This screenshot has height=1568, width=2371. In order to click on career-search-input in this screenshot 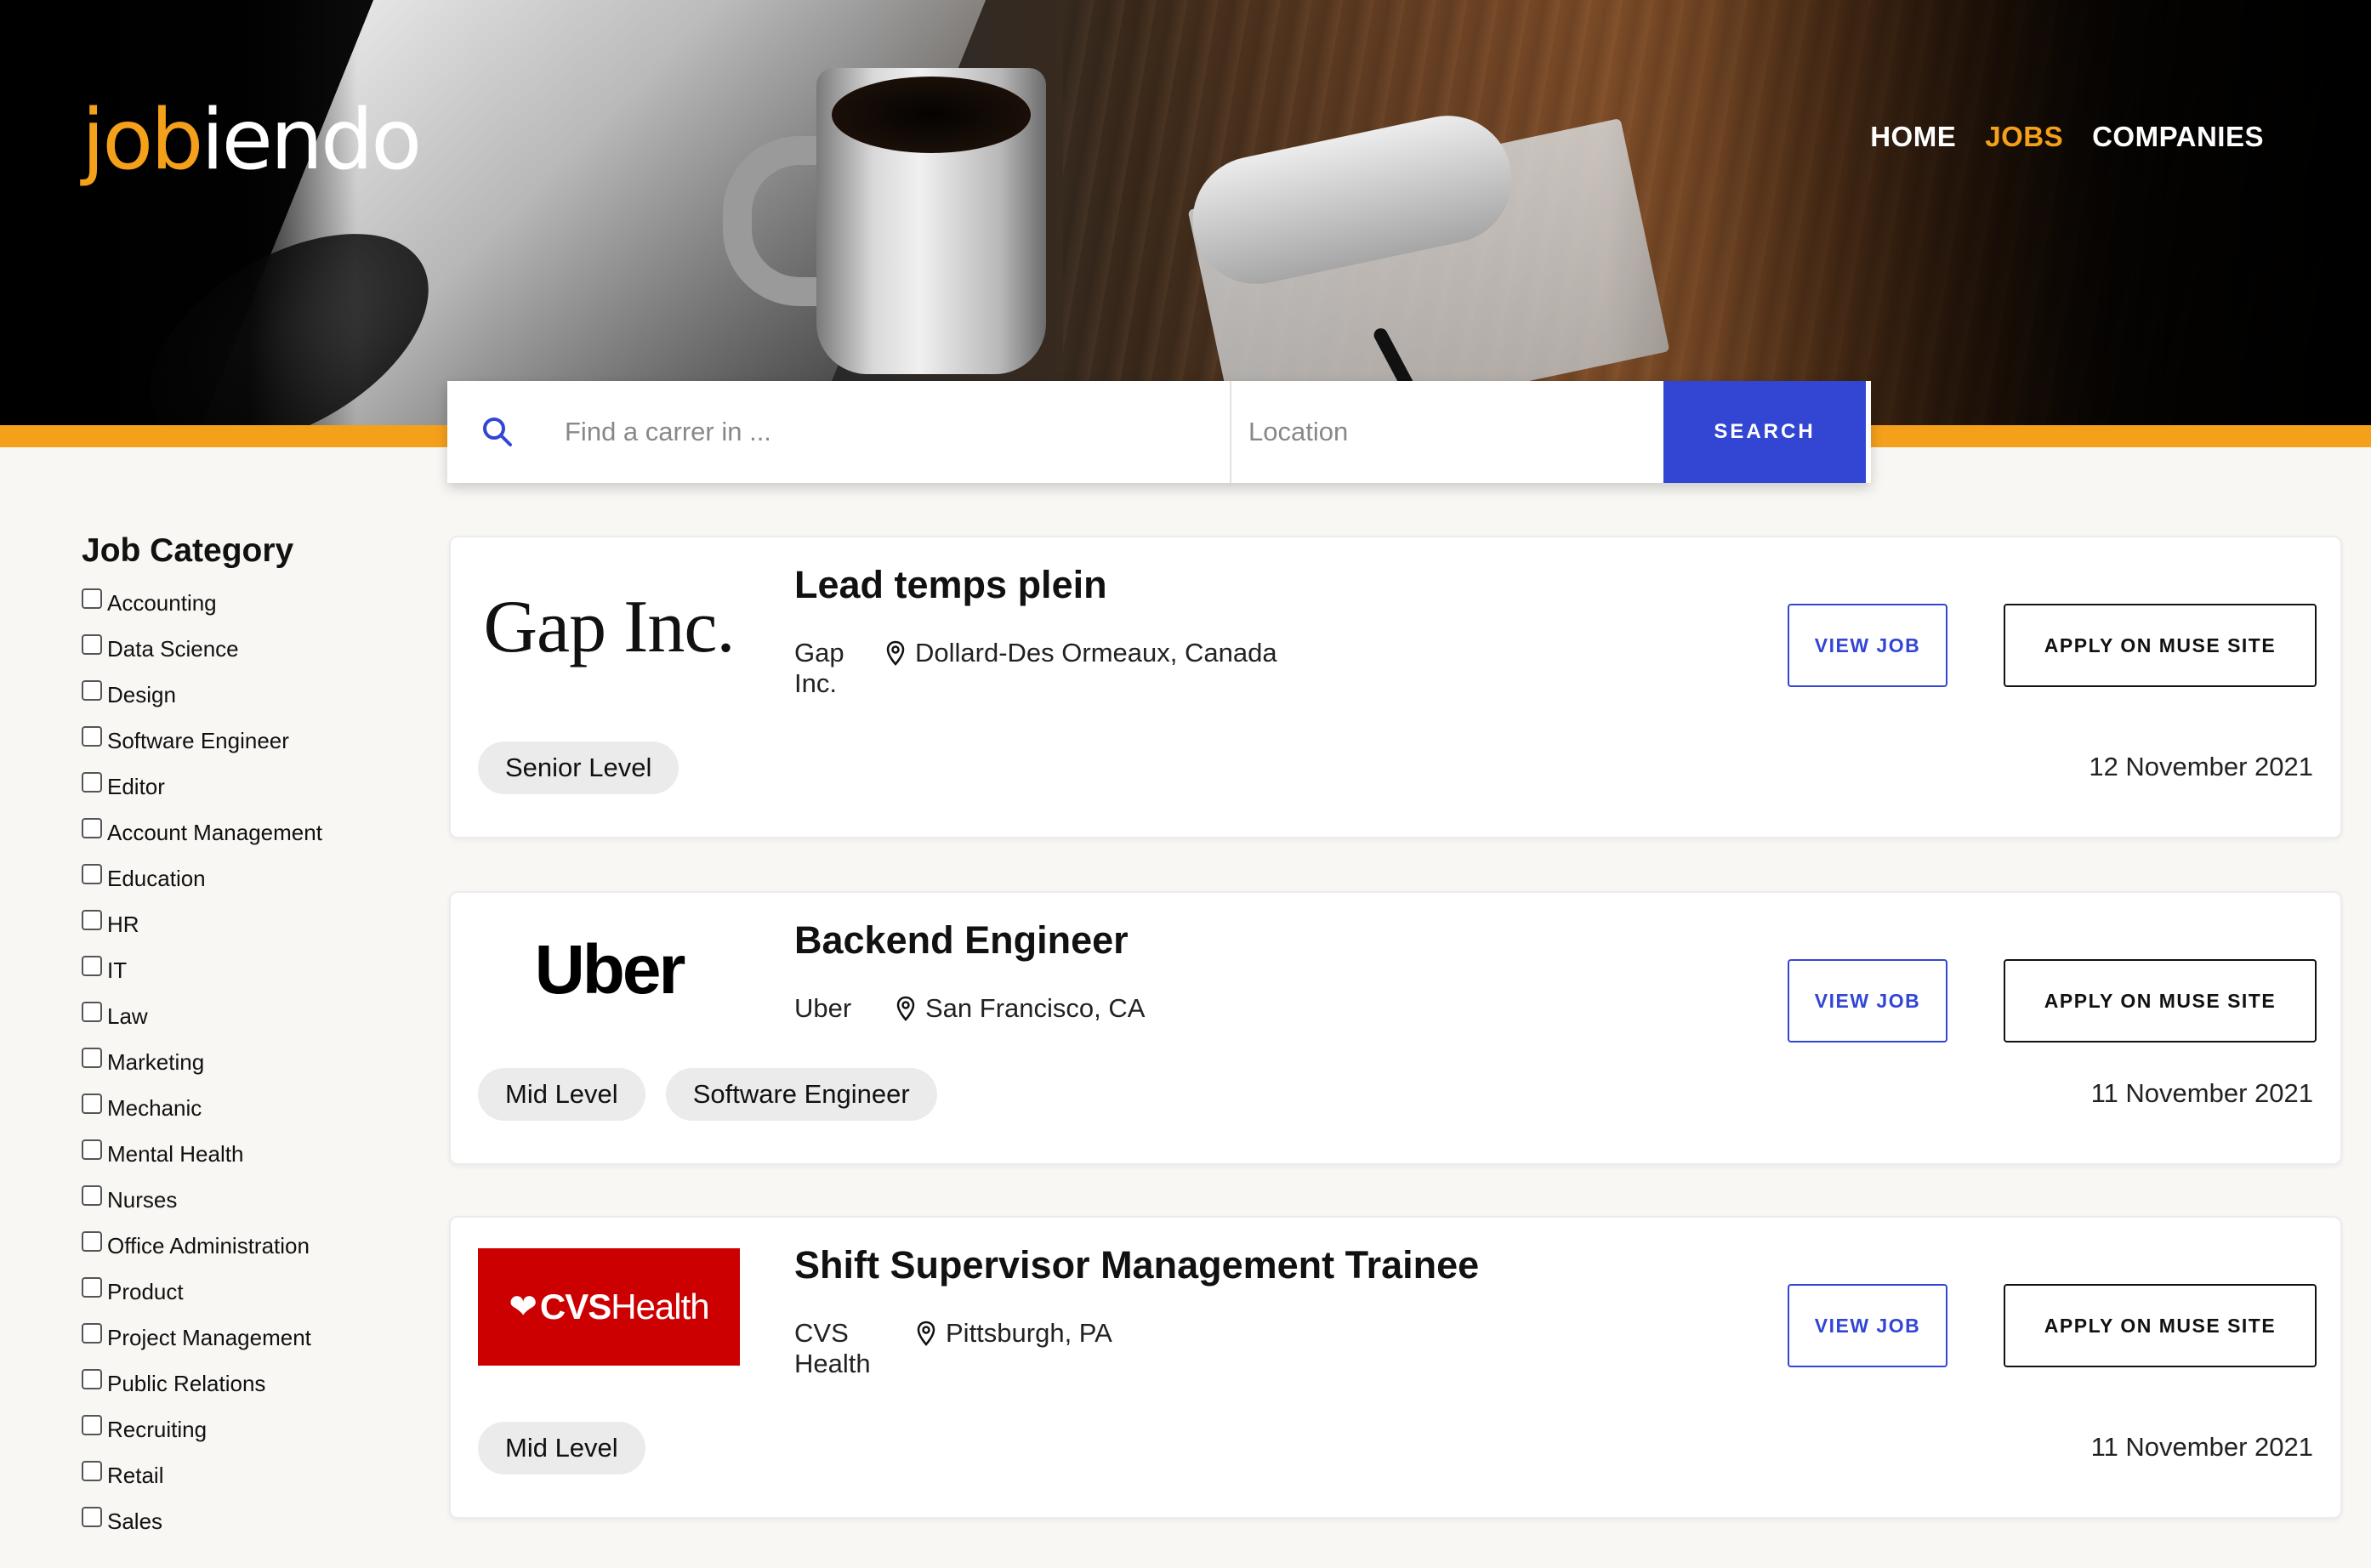, I will do `click(890, 432)`.